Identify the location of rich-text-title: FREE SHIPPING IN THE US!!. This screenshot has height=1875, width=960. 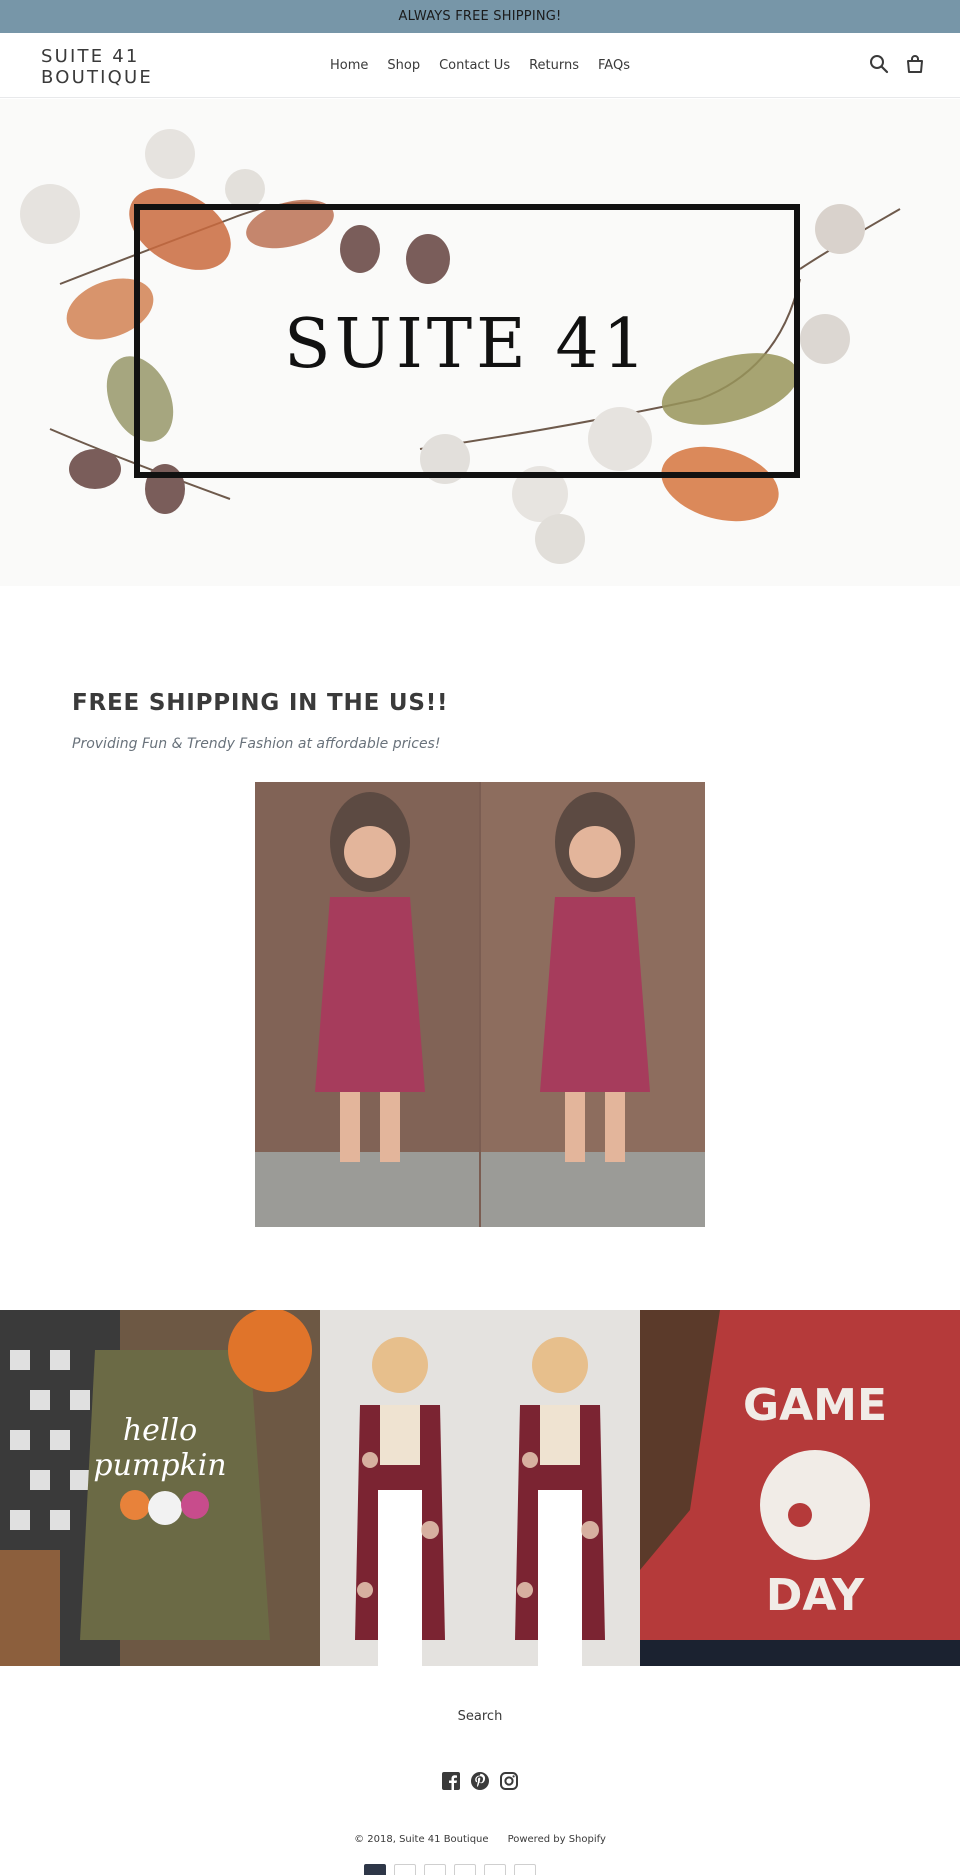
(260, 703).